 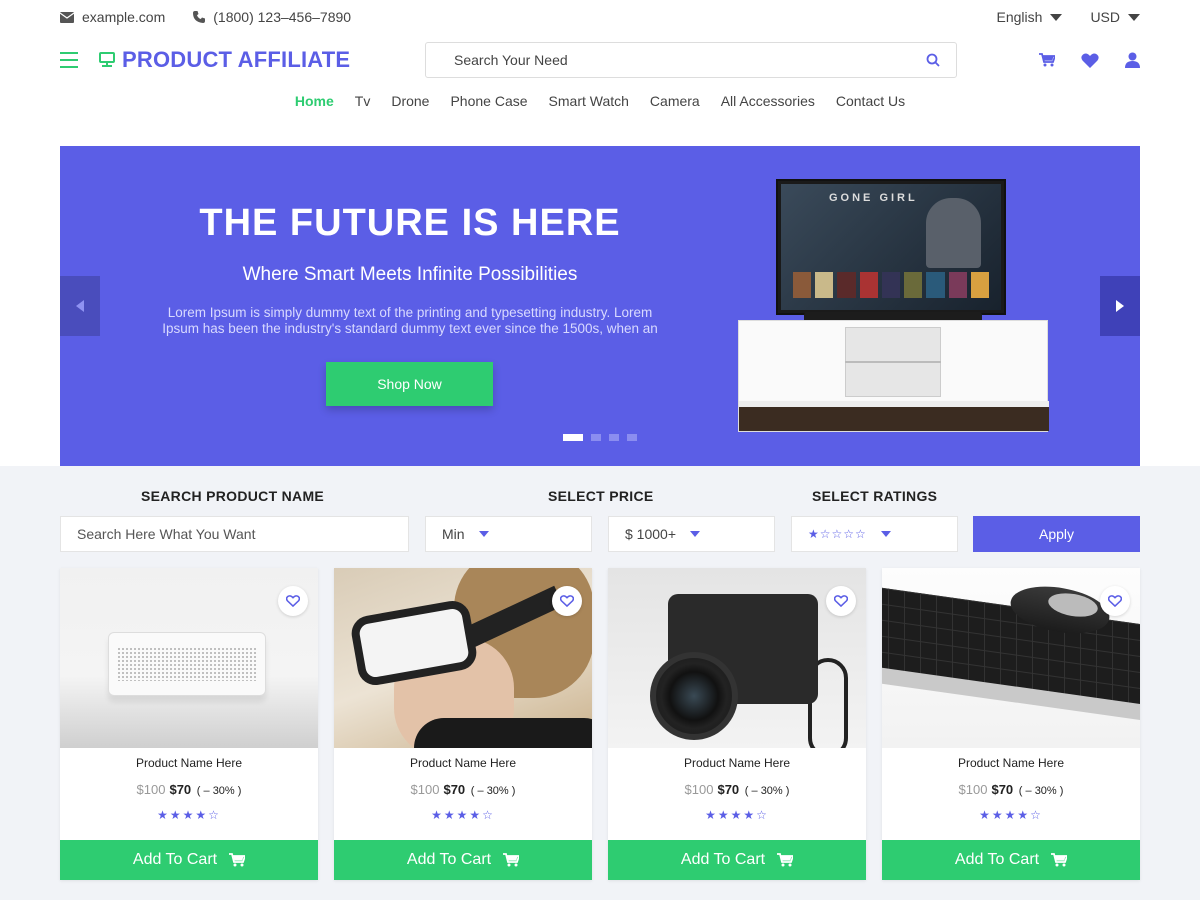 I want to click on nav-item-camera: Camera, so click(x=675, y=101).